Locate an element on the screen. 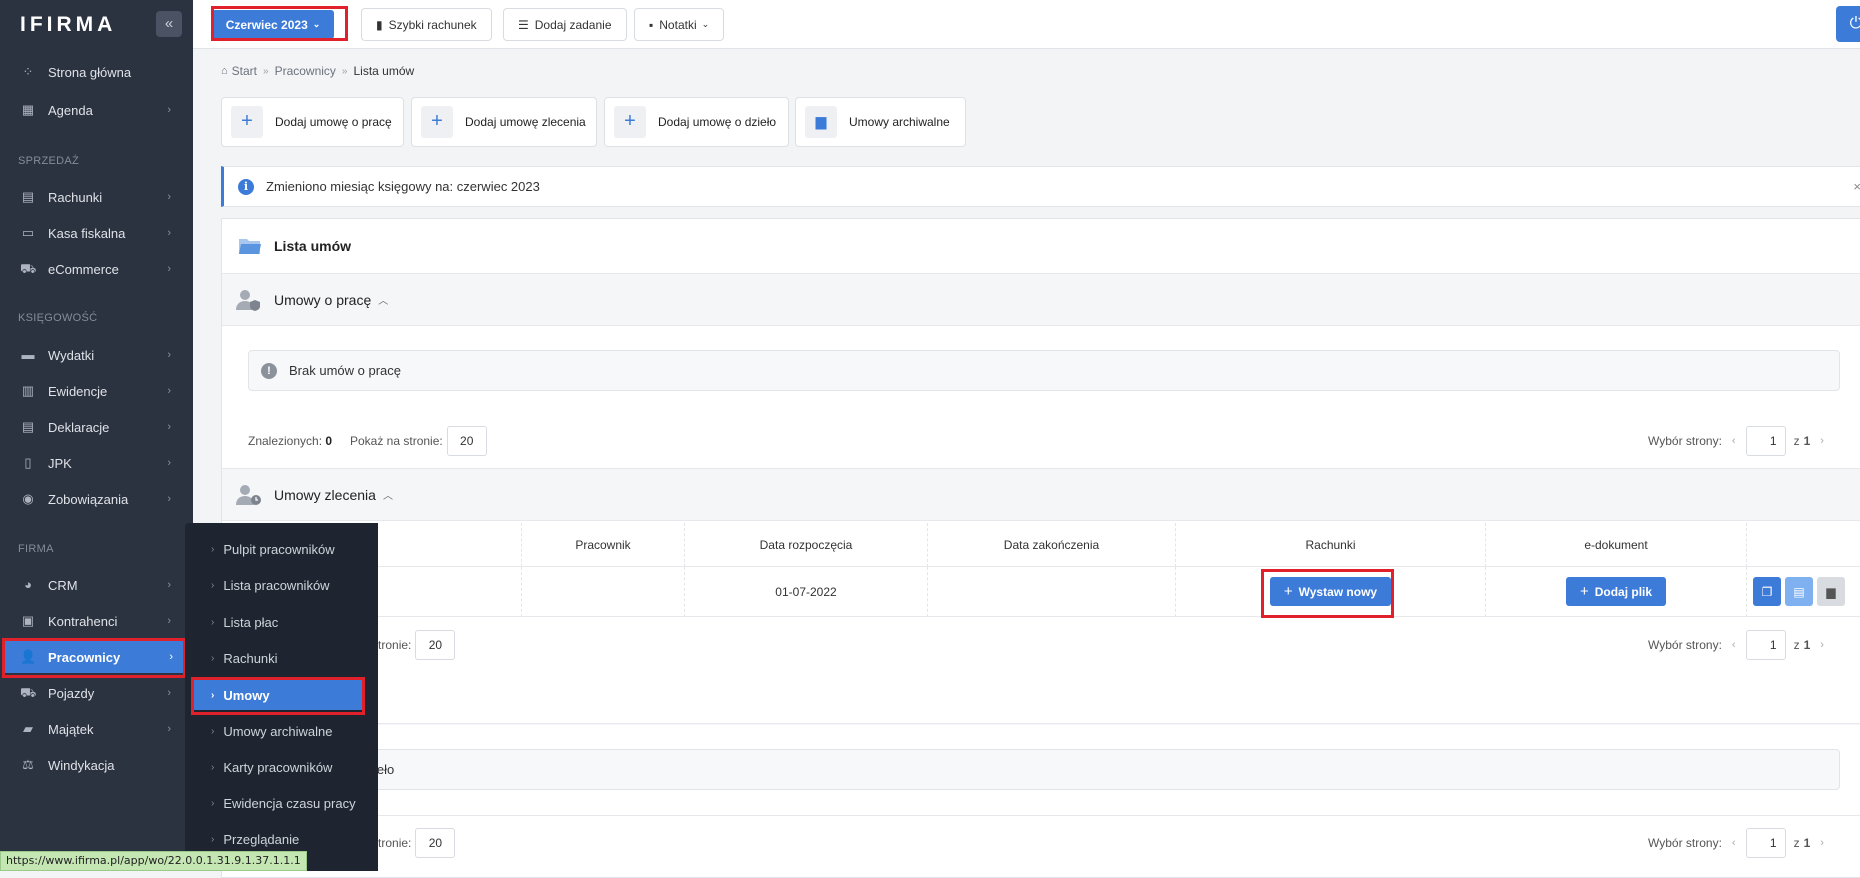  accounting-month-dropdown: Czerwiec 2023 ⌄ is located at coordinates (273, 24).